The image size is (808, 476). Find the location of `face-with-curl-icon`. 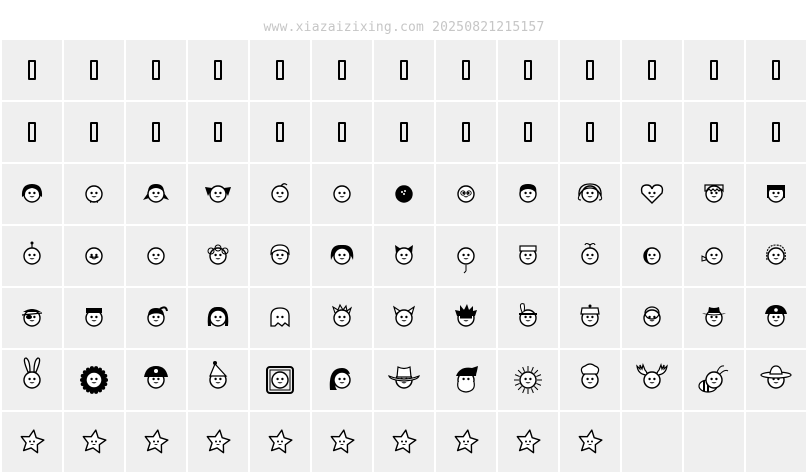

face-with-curl-icon is located at coordinates (280, 193).